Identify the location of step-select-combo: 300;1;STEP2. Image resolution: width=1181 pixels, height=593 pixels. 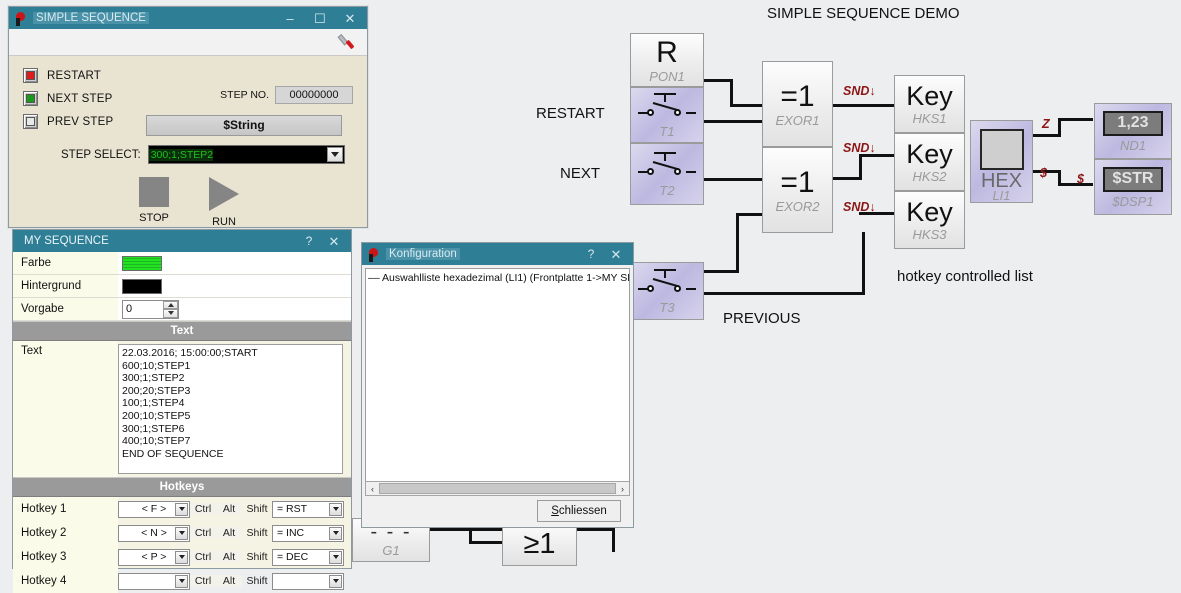
(246, 154).